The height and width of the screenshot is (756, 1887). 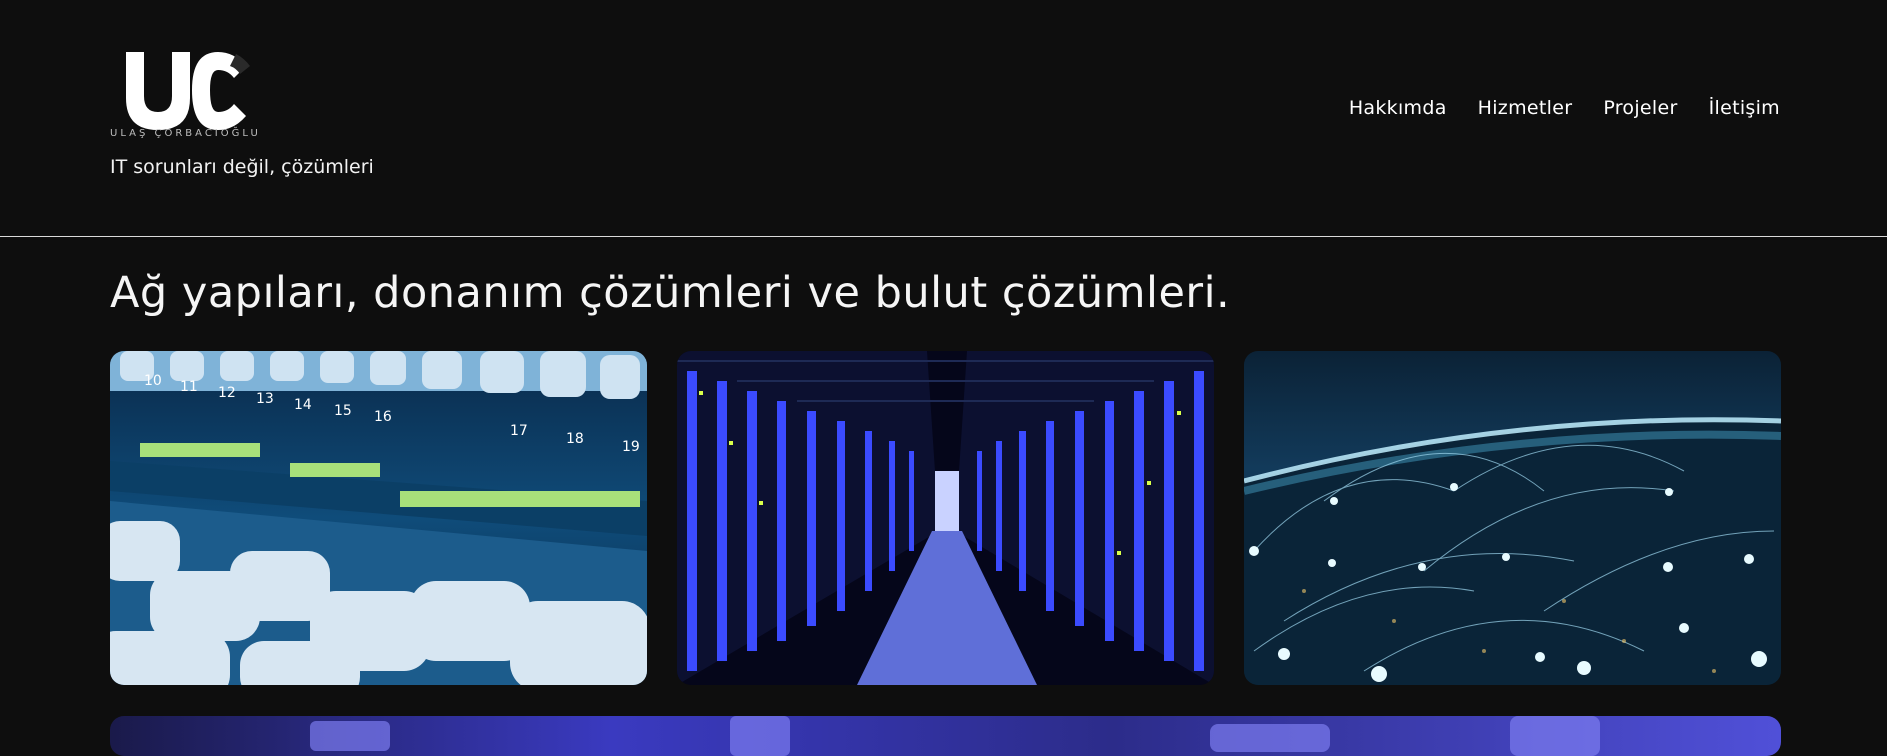 What do you see at coordinates (185, 133) in the screenshot?
I see `logo-subtitle: ULAŞ ÇORBACIOĞLU` at bounding box center [185, 133].